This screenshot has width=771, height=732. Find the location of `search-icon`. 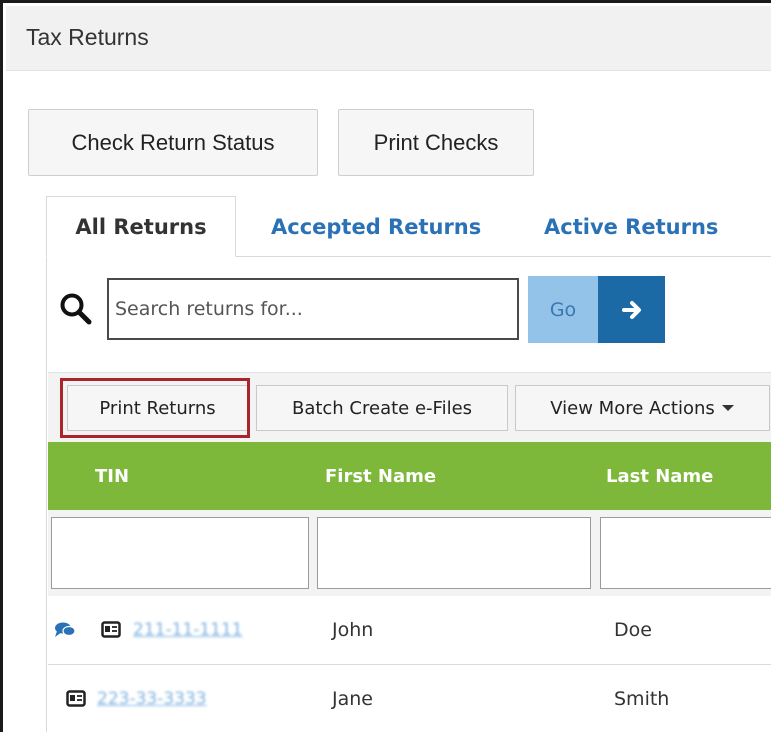

search-icon is located at coordinates (76, 309).